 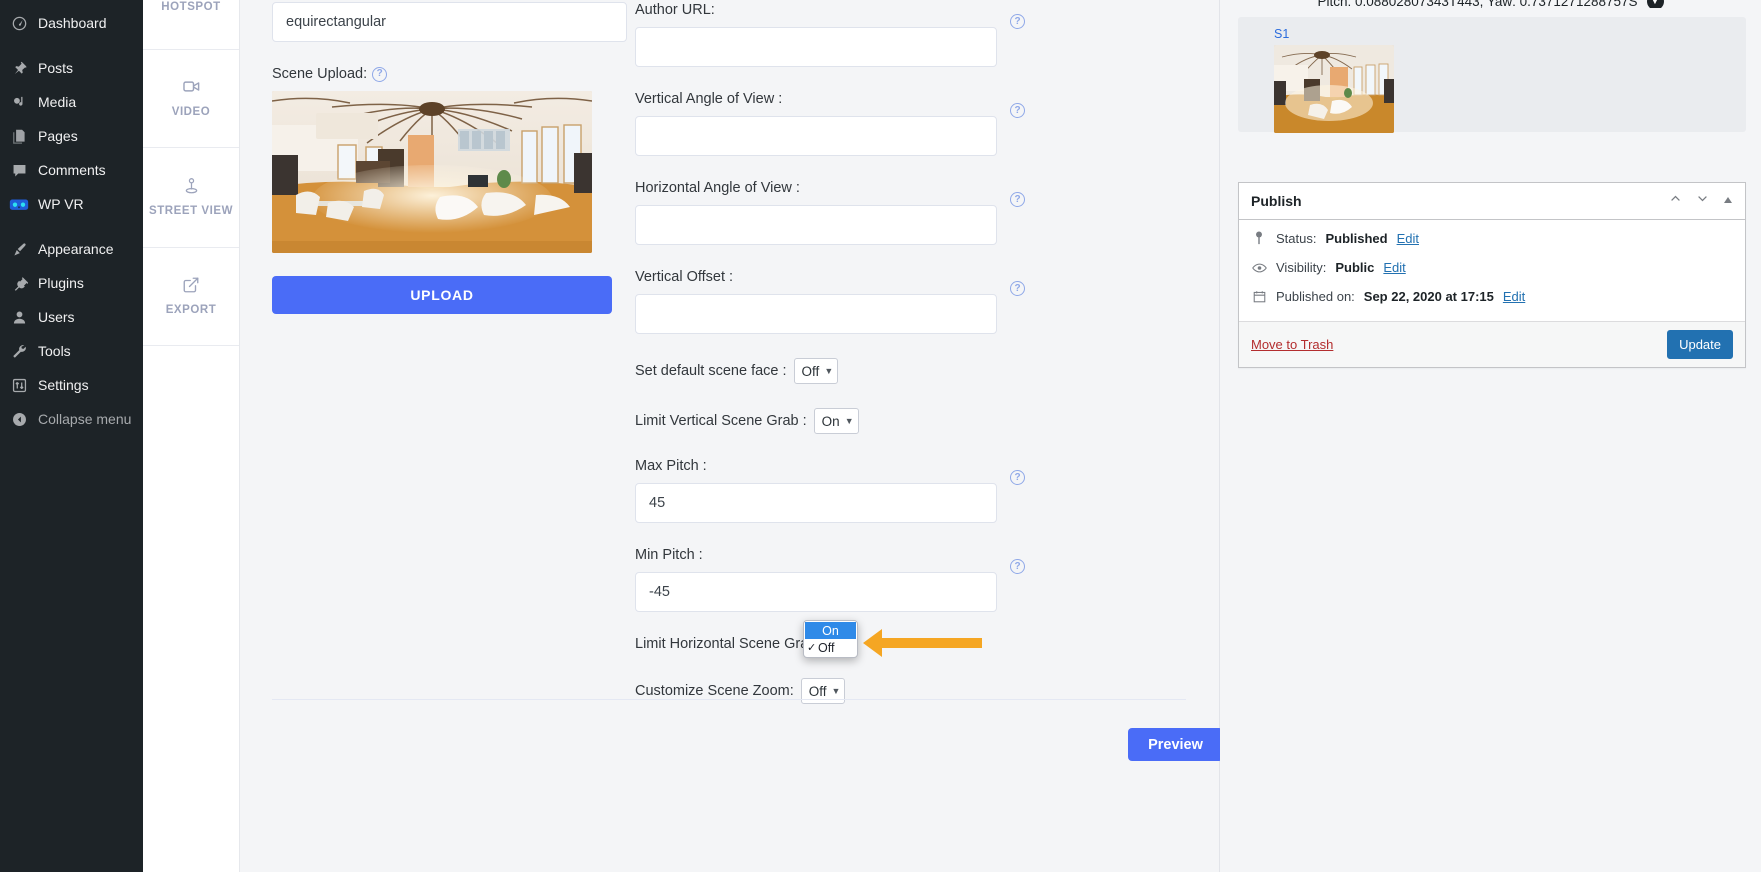 What do you see at coordinates (830, 647) in the screenshot?
I see `dropdown-option-off: ✓ Off` at bounding box center [830, 647].